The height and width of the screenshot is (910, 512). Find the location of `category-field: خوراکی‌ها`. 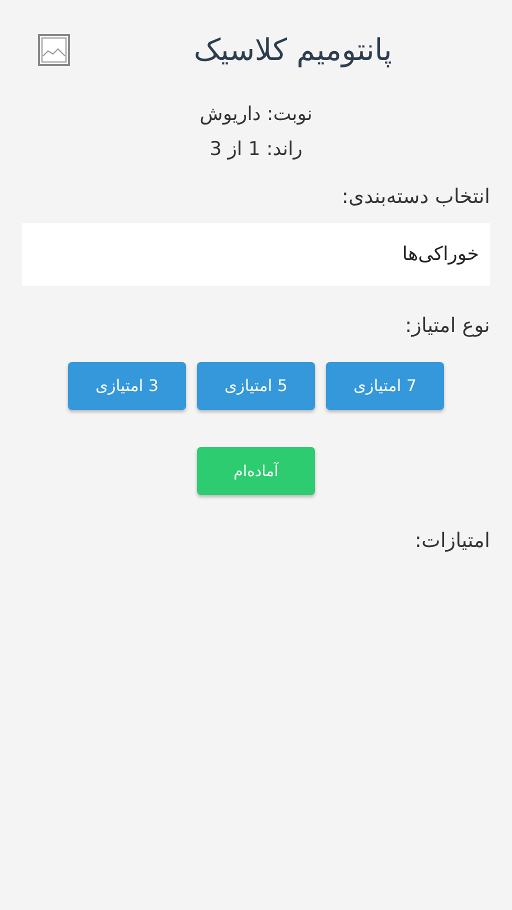

category-field: خوراکی‌ها is located at coordinates (256, 254).